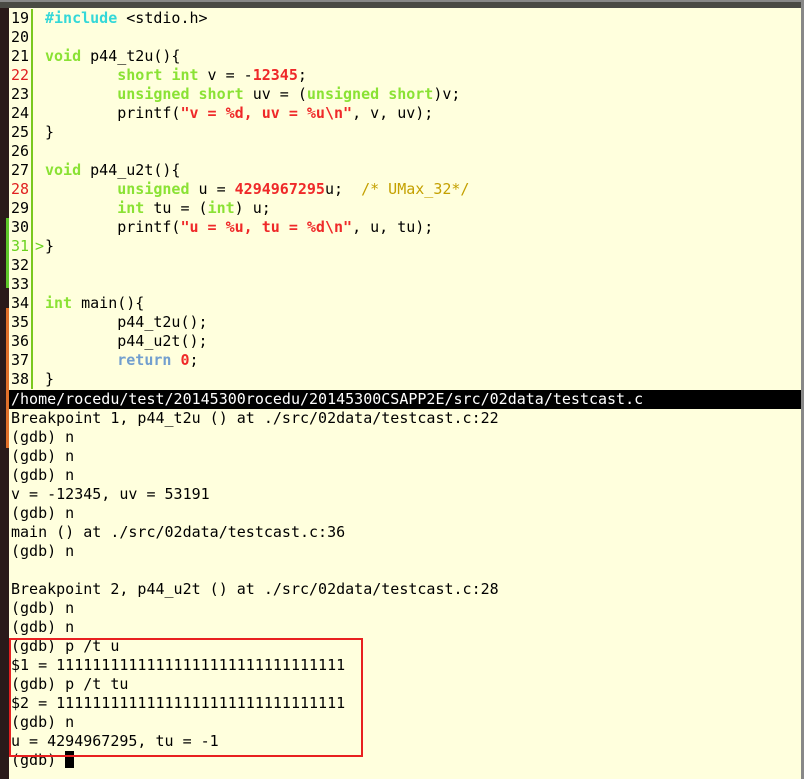  What do you see at coordinates (405, 75) in the screenshot?
I see `source-line: 22 short int v = -12345;` at bounding box center [405, 75].